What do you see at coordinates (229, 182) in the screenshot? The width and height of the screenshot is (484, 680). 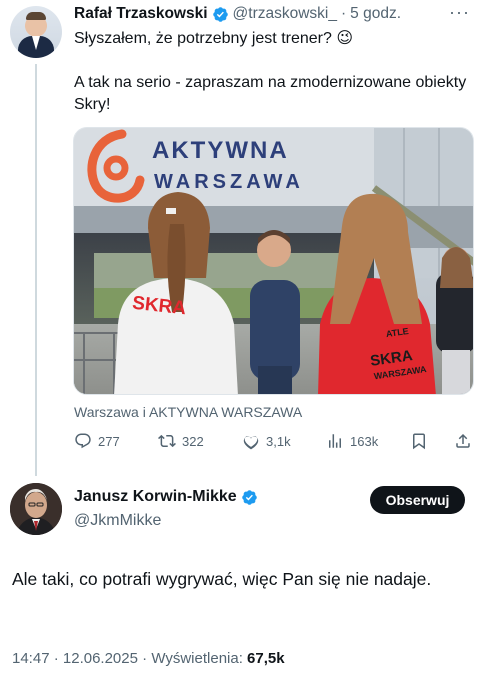 I see `sign-text: WARSZAWA` at bounding box center [229, 182].